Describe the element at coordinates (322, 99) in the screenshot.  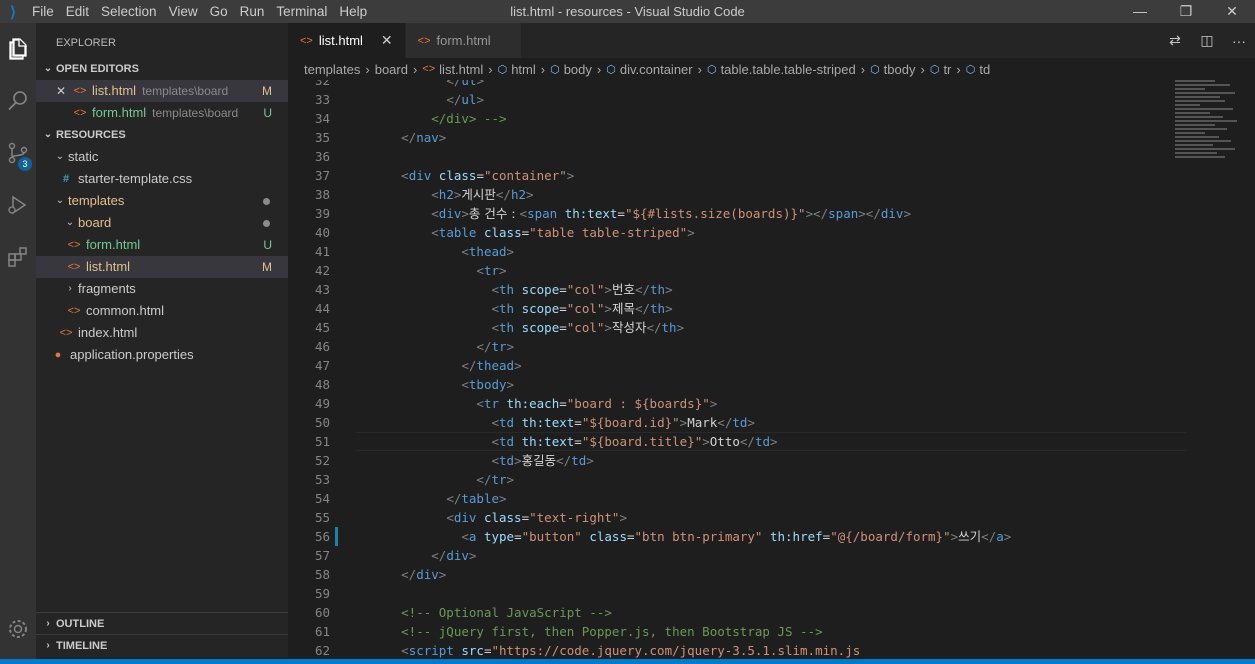
I see `line-number: 33` at that location.